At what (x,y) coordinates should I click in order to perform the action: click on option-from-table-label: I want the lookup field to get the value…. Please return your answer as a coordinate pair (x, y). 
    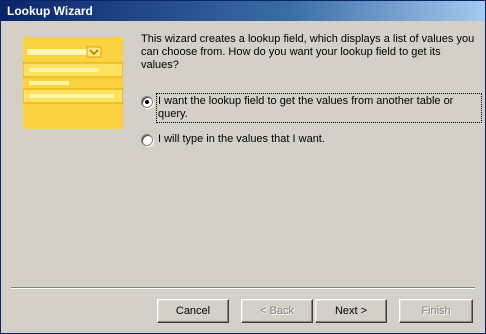
    Looking at the image, I should click on (319, 108).